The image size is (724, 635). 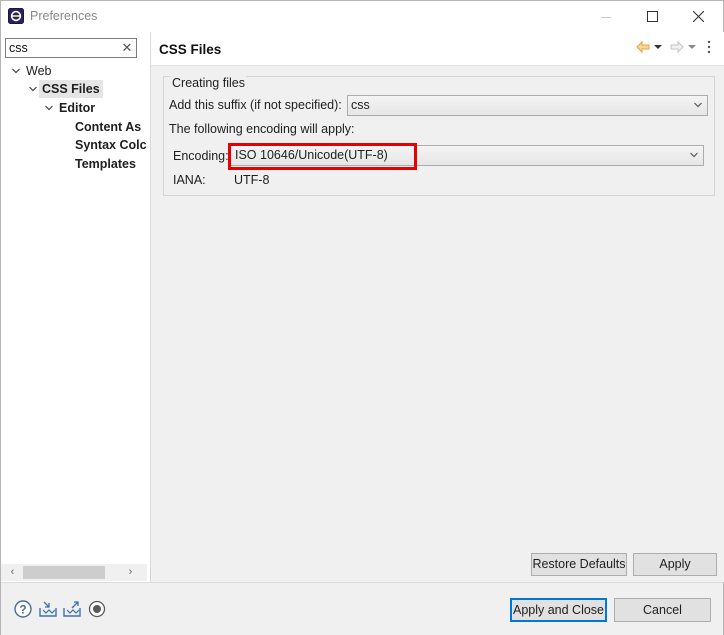 I want to click on encoding-value: ISO 10646/Unicode(UTF-8), so click(x=311, y=155).